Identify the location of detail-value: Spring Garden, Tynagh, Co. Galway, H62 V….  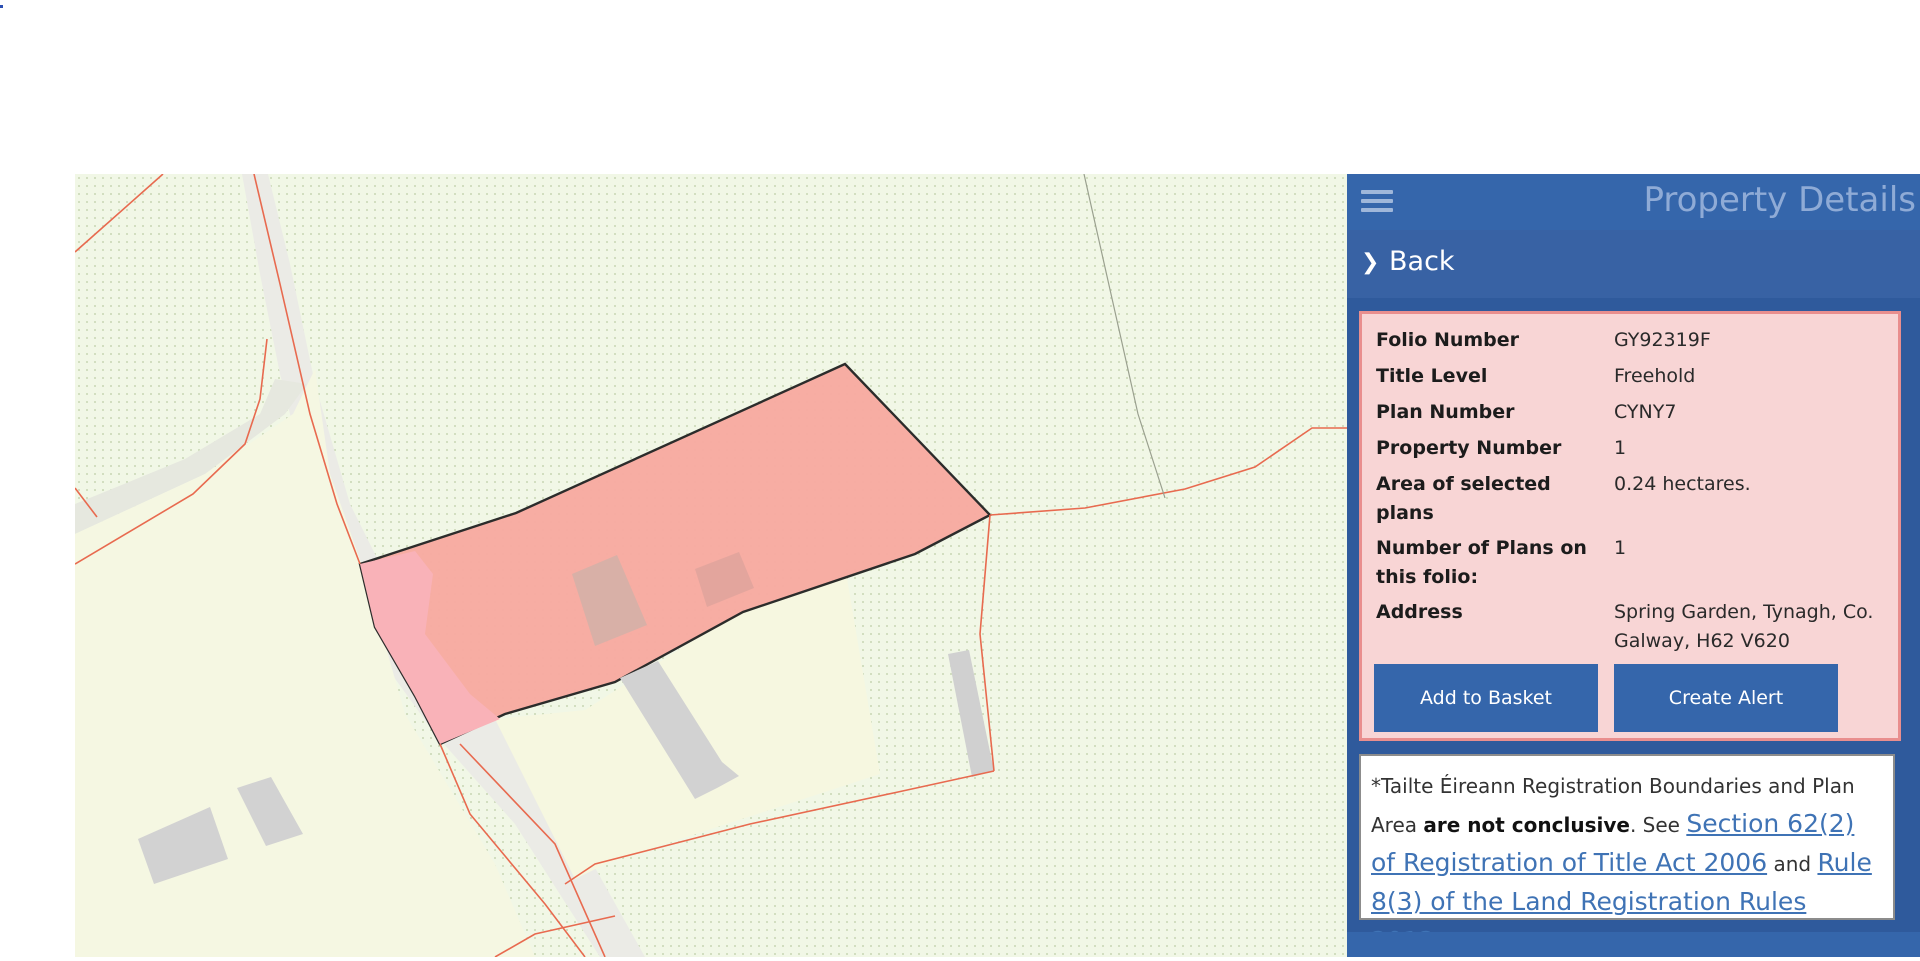
(1744, 626).